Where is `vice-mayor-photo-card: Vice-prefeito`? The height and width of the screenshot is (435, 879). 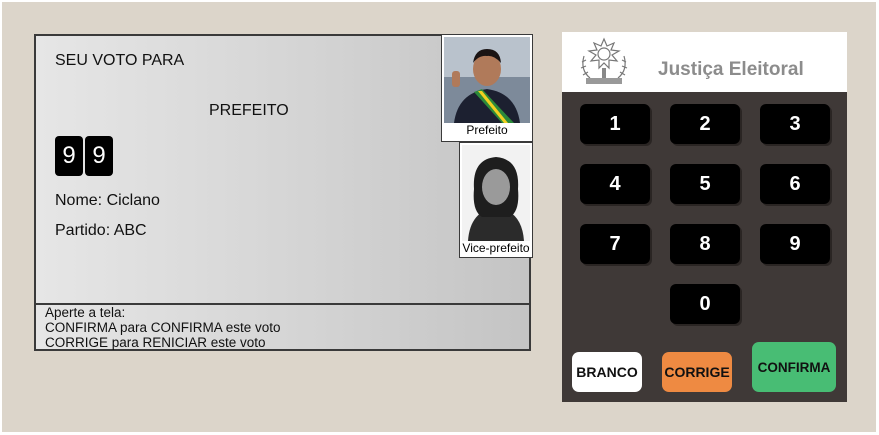 vice-mayor-photo-card: Vice-prefeito is located at coordinates (496, 200).